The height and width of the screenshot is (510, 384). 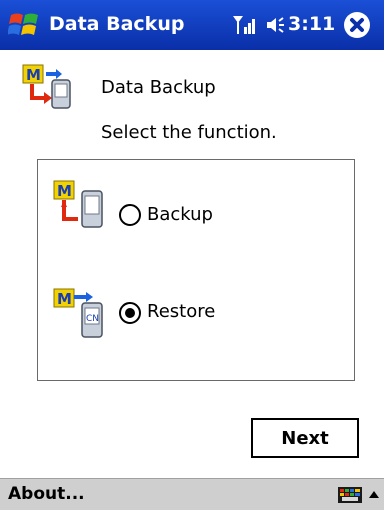 What do you see at coordinates (78, 313) in the screenshot?
I see `restore-icon: M CN` at bounding box center [78, 313].